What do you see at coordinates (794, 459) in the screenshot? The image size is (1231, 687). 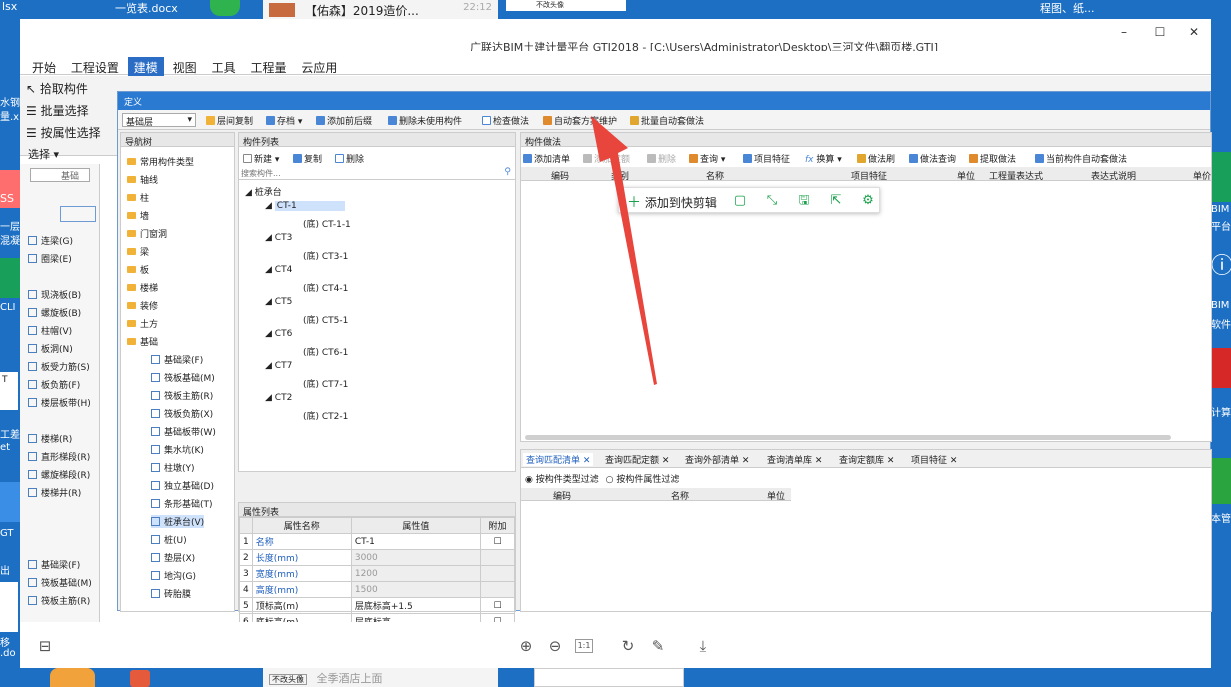 I see `tab-list-library: 查询清单库 ✕` at bounding box center [794, 459].